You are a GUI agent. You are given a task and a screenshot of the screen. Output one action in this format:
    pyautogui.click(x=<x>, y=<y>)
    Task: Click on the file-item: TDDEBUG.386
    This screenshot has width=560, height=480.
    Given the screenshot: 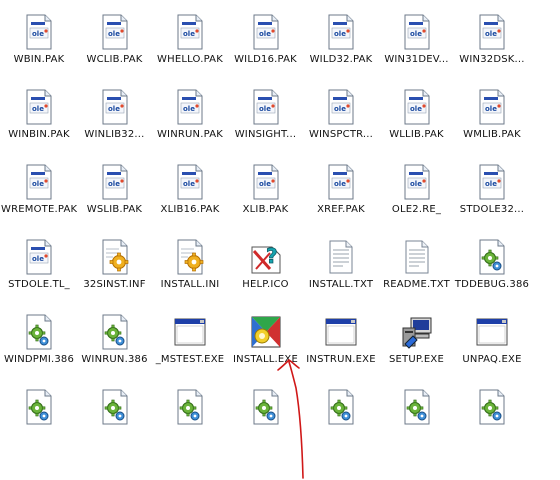 What is the action you would take?
    pyautogui.click(x=492, y=270)
    